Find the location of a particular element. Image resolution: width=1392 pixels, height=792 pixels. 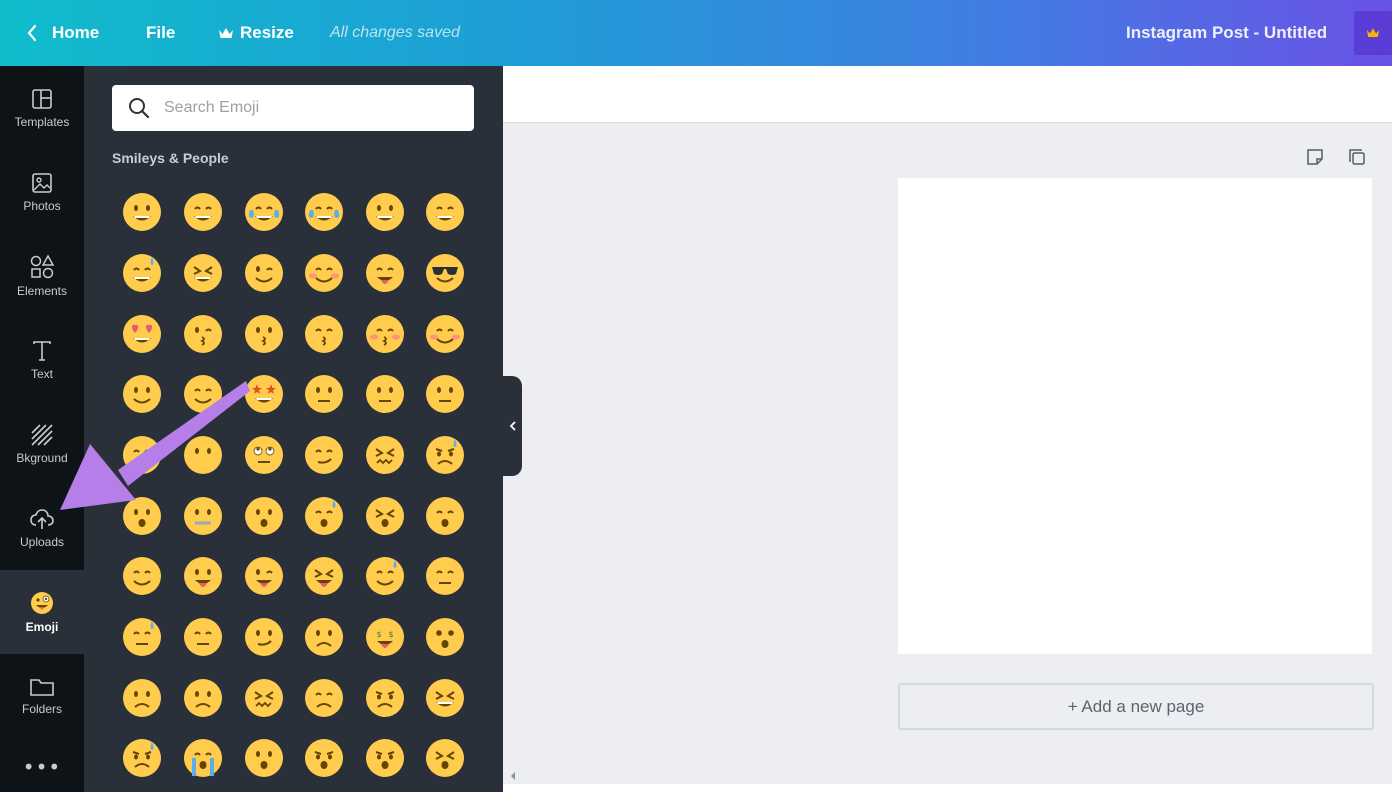

more-button: ••• is located at coordinates (42, 767).